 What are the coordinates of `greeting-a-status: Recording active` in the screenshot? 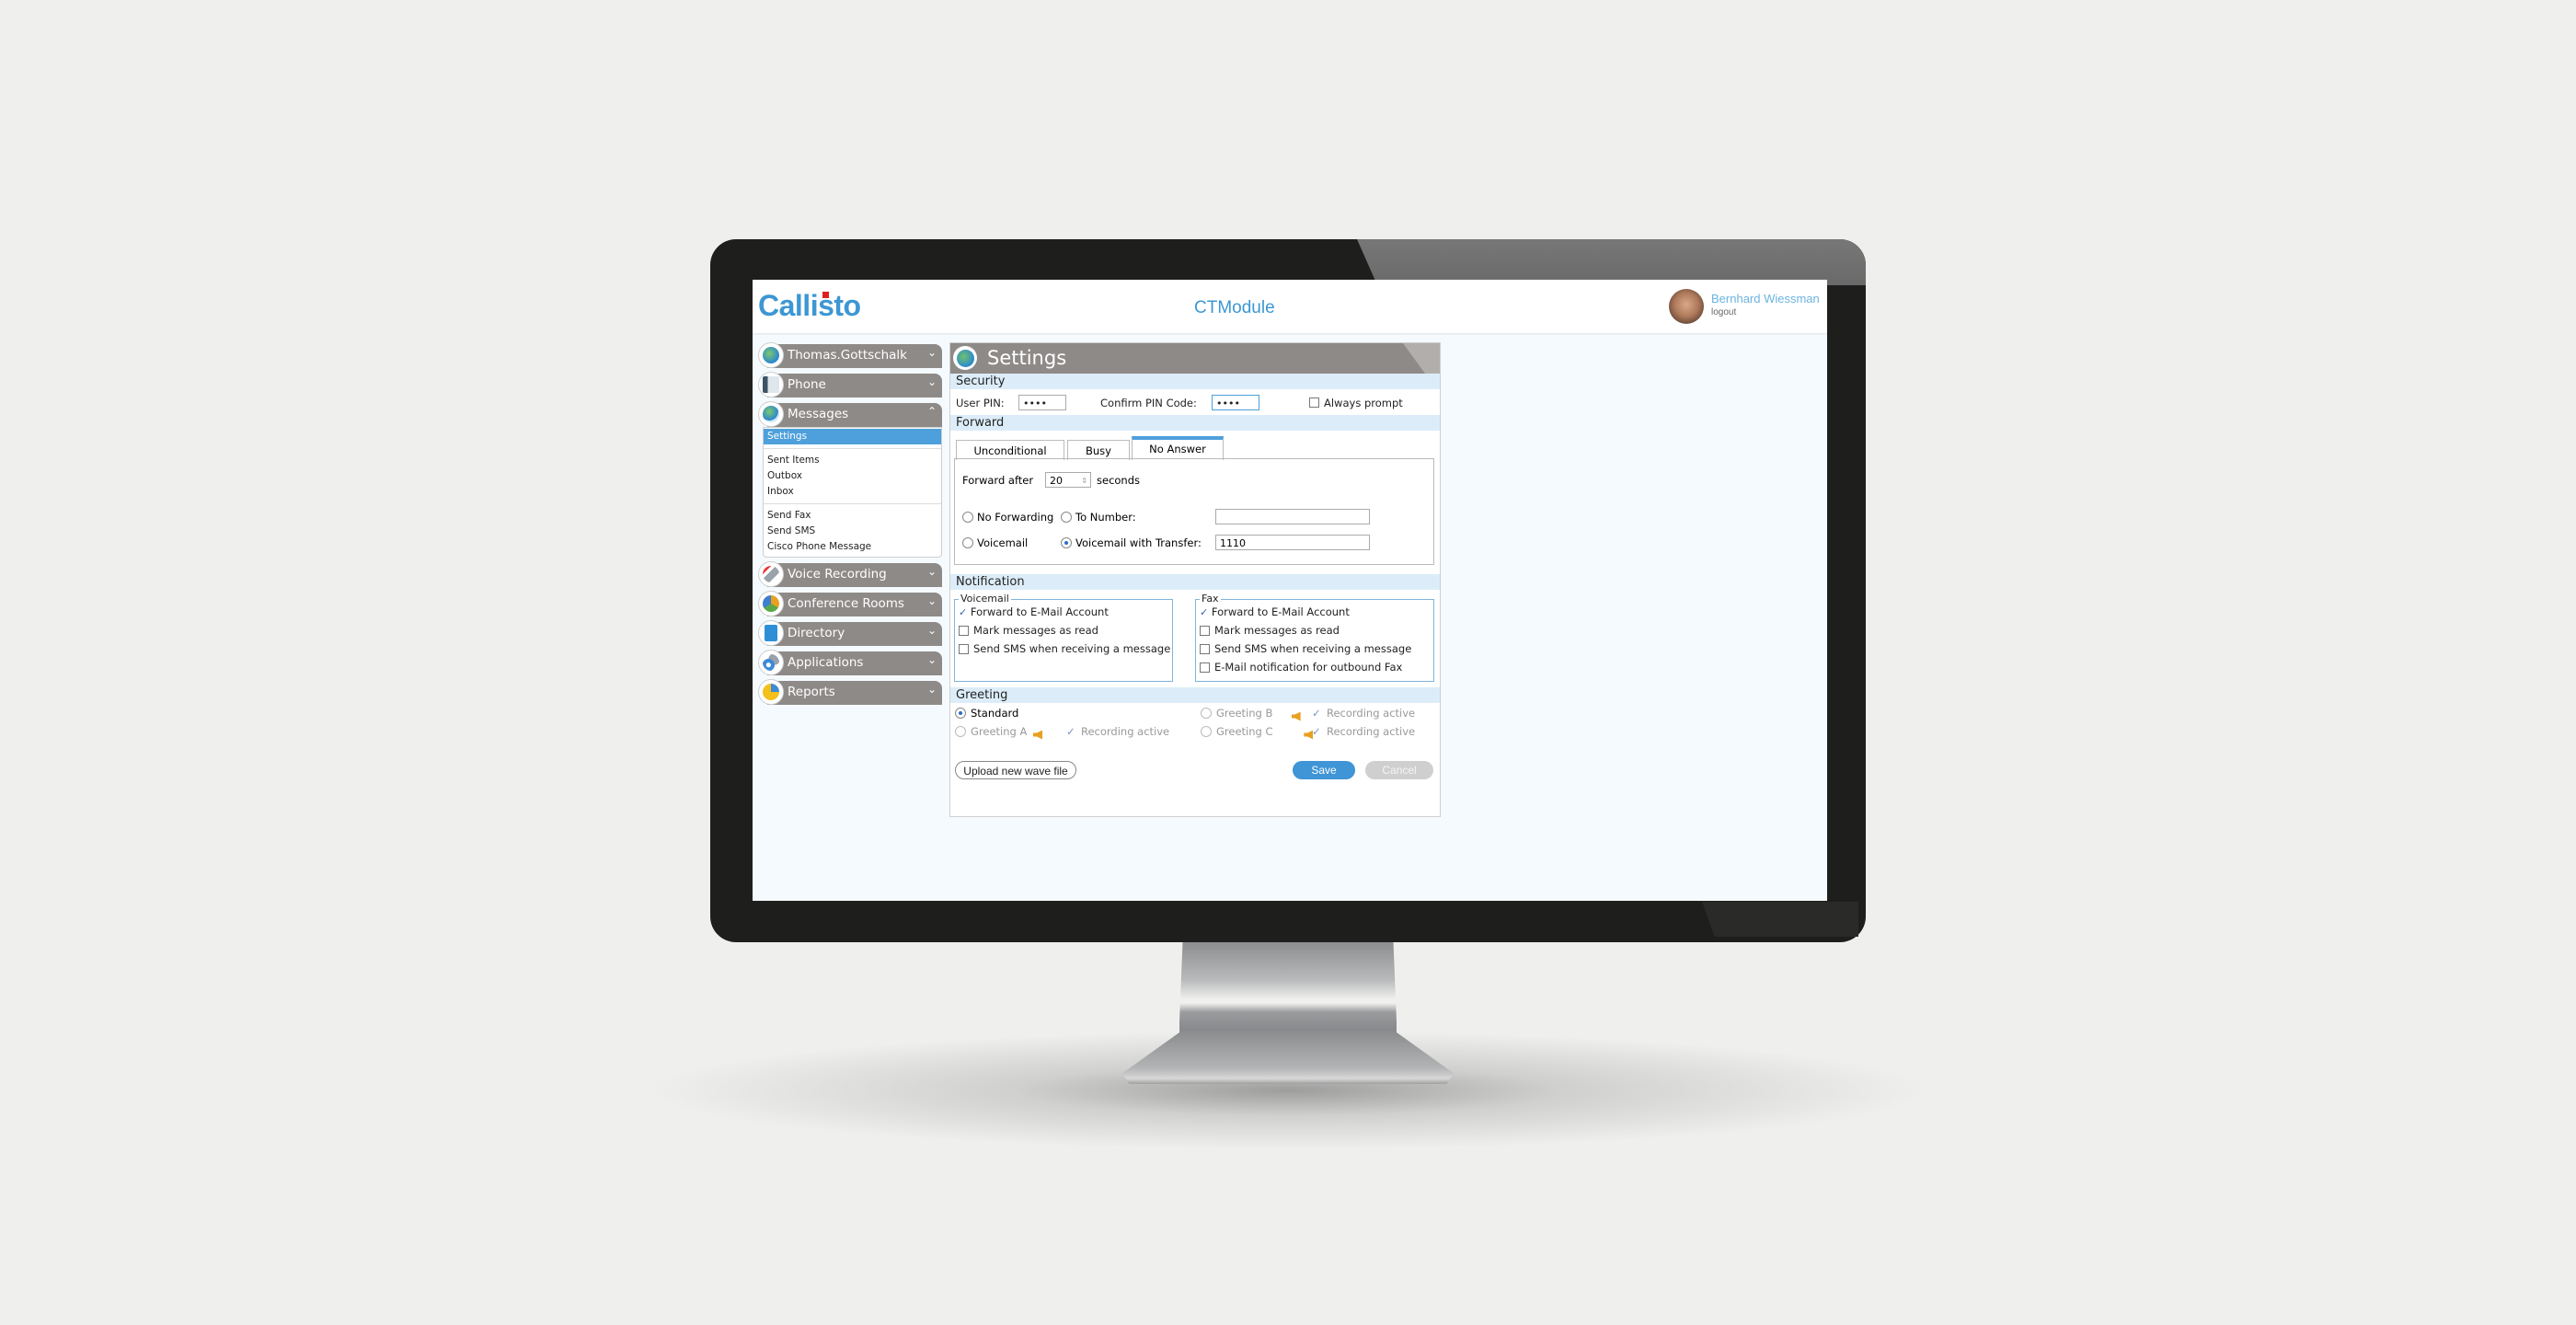 It's located at (1125, 731).